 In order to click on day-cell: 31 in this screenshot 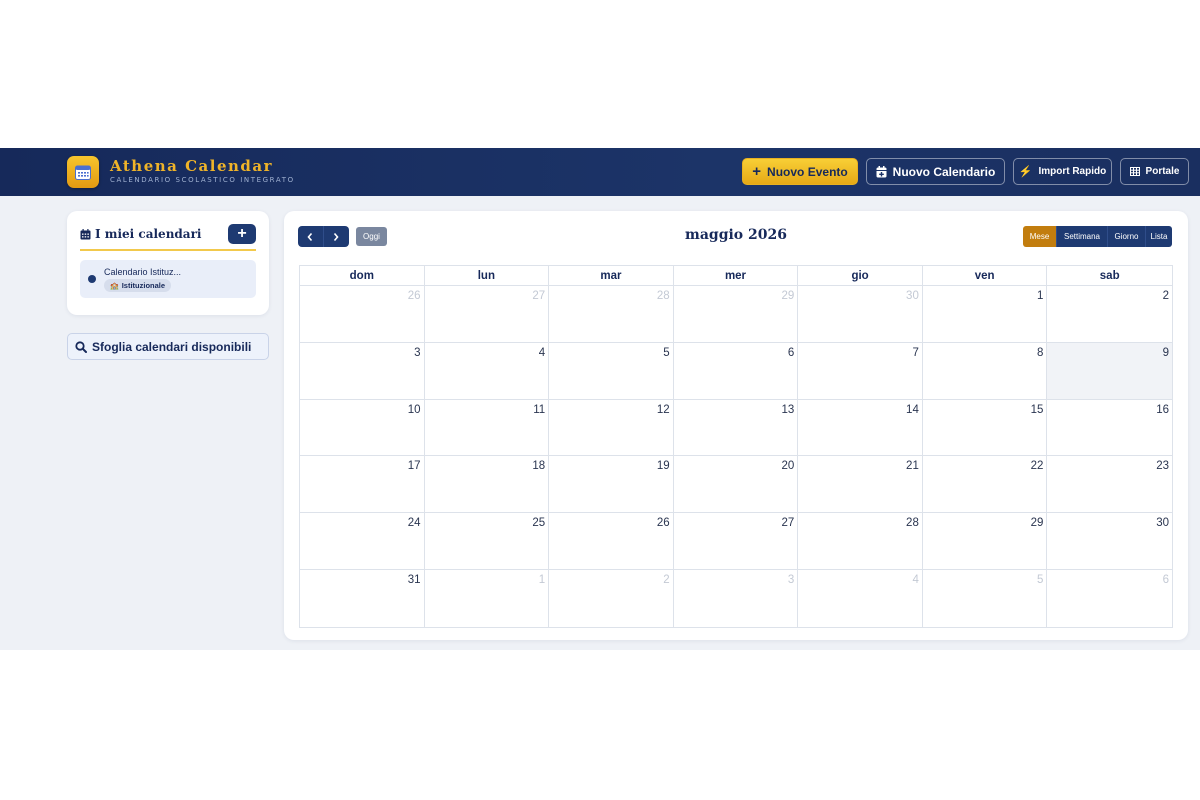, I will do `click(362, 598)`.